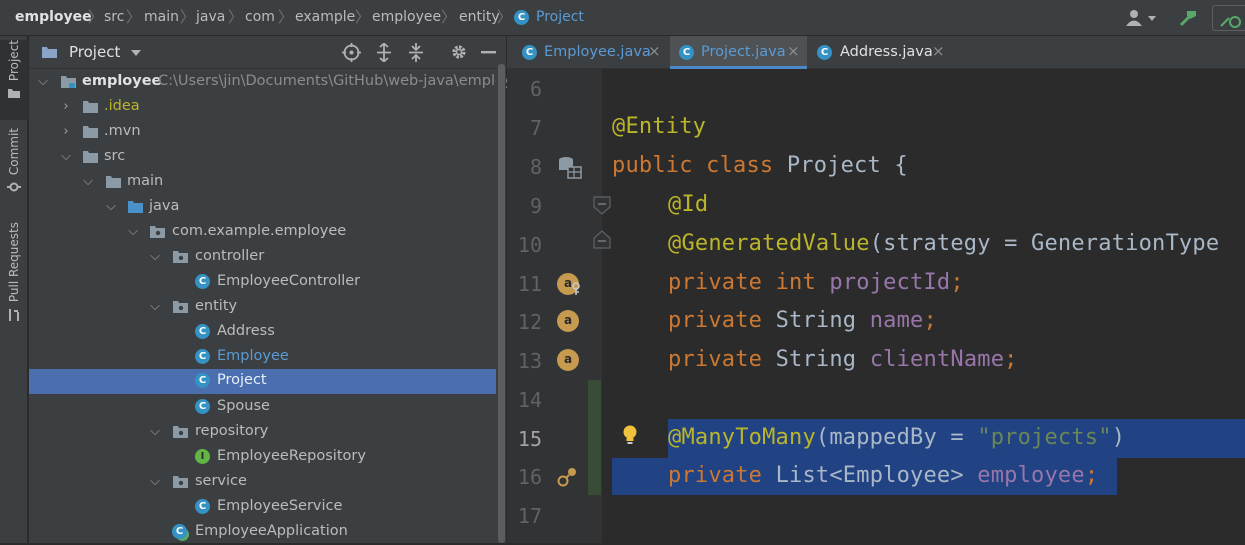 This screenshot has width=1245, height=545. Describe the element at coordinates (594, 437) in the screenshot. I see `vcs-added-lines-marker` at that location.